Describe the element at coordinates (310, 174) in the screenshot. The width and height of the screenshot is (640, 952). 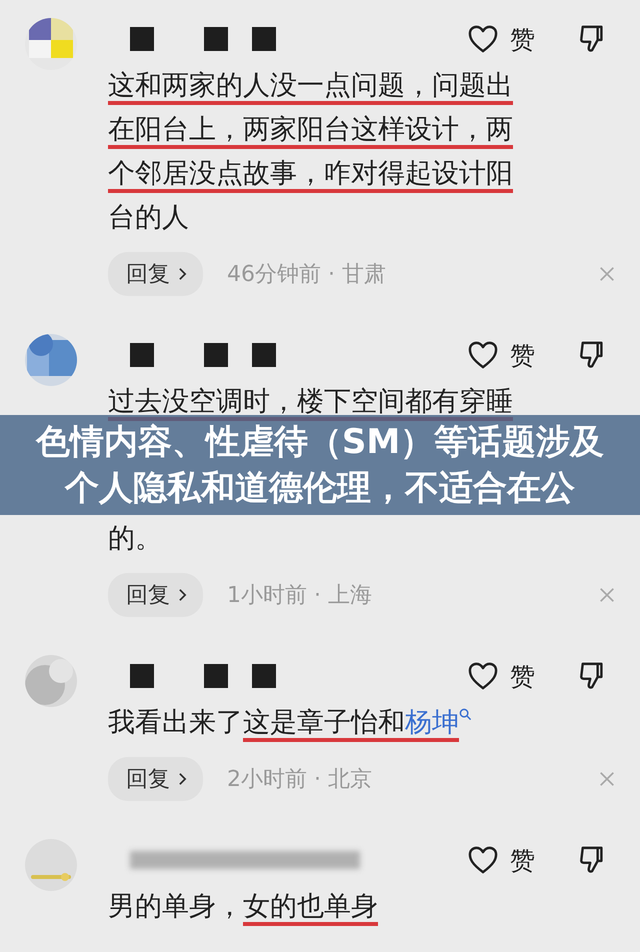
I see `comment-text: 个邻居没点故事，咋对得起设计阳` at that location.